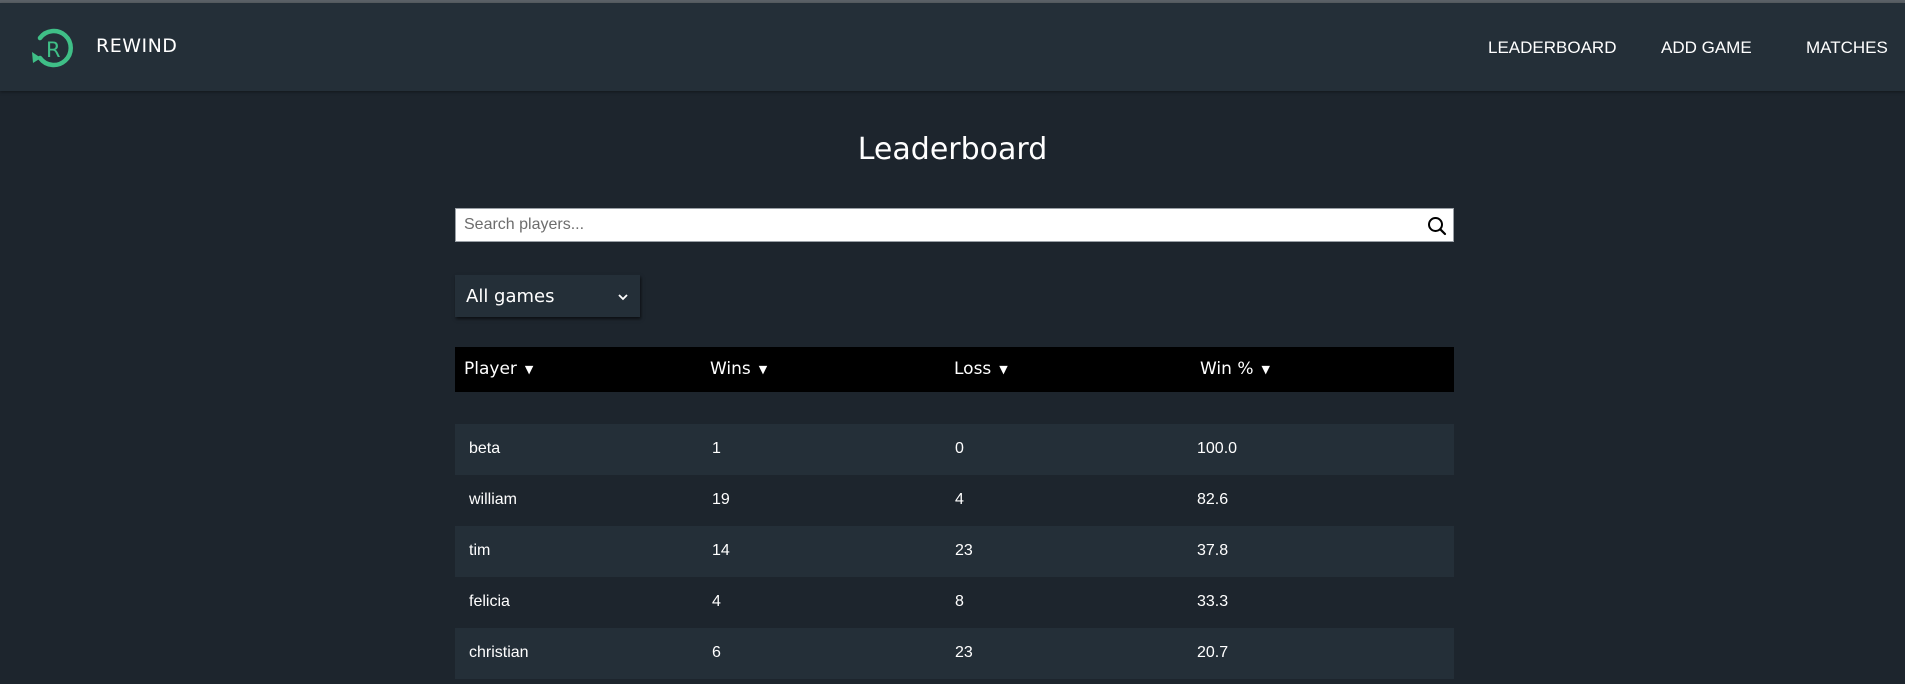 The height and width of the screenshot is (684, 1905). What do you see at coordinates (721, 550) in the screenshot?
I see `wins-value: 14` at bounding box center [721, 550].